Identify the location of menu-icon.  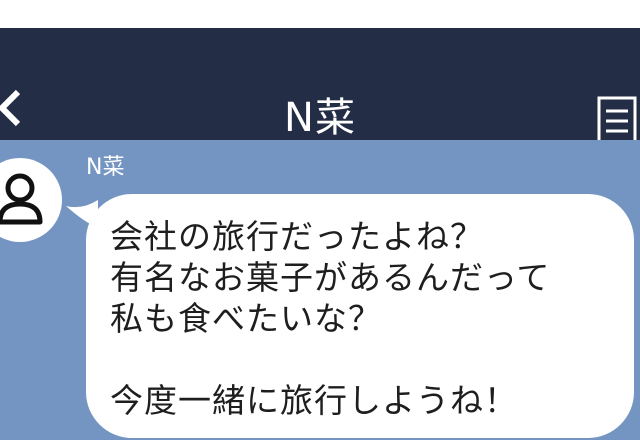
(617, 121).